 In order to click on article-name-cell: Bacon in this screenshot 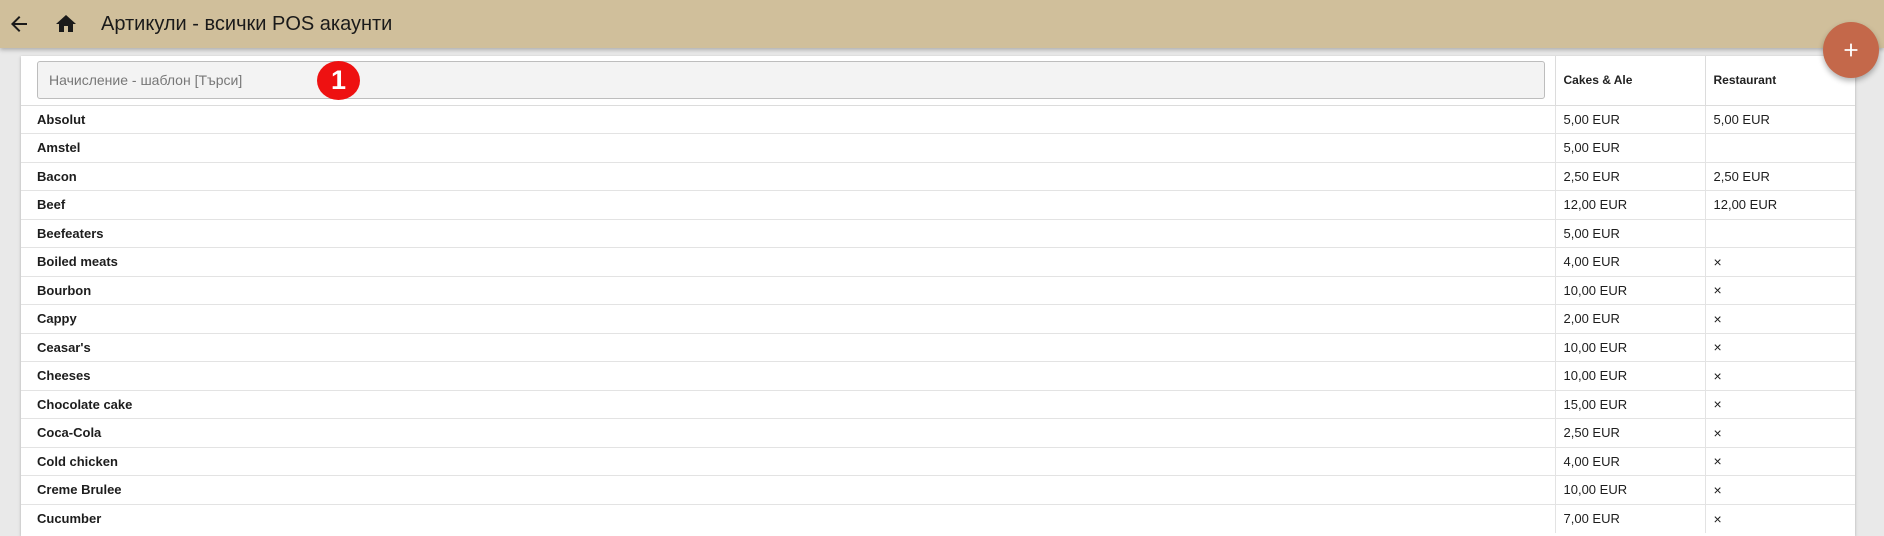, I will do `click(788, 176)`.